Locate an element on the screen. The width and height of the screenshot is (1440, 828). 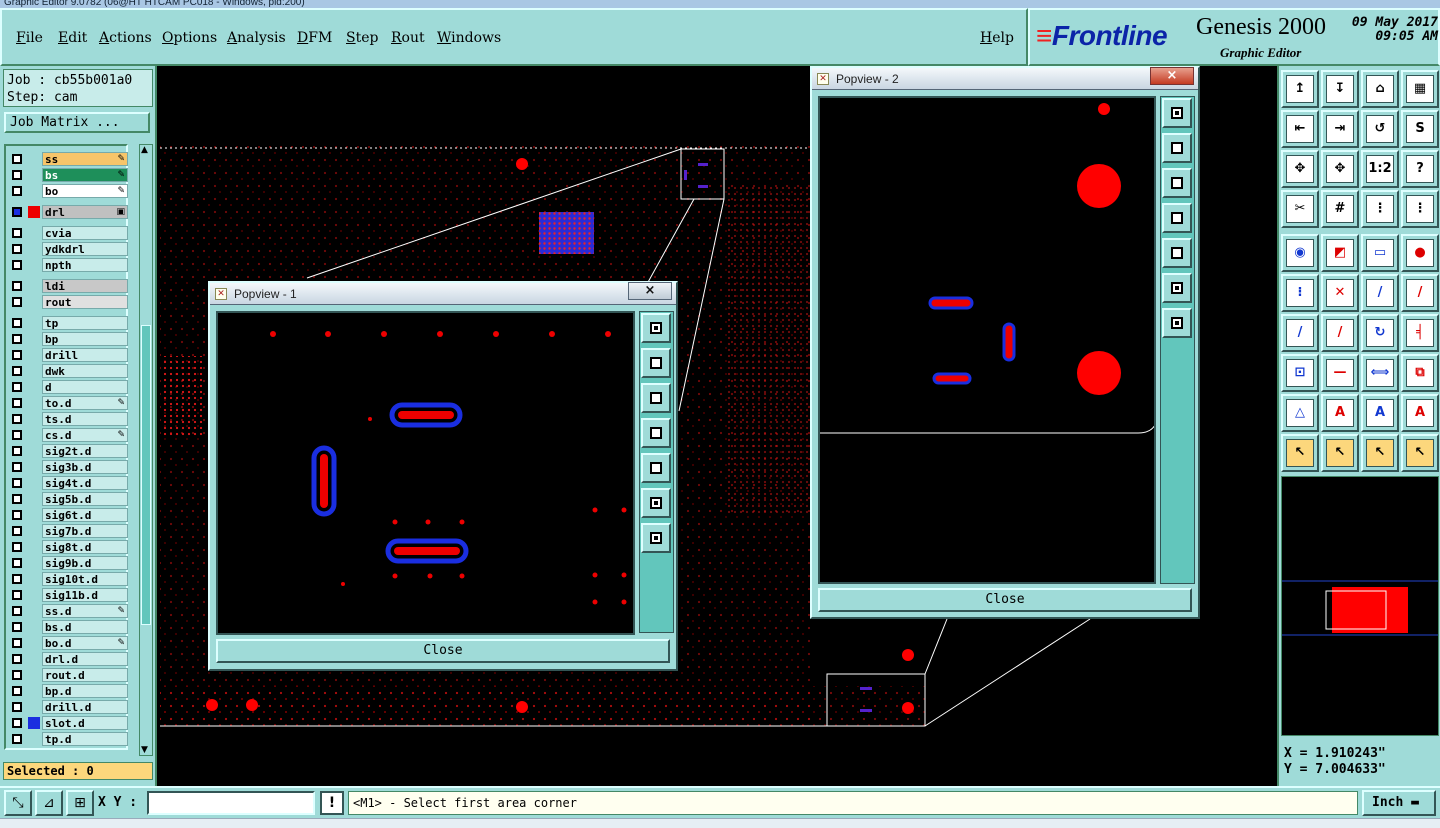
layer-row-cs-d: cs.d ✎ is located at coordinates (69, 435).